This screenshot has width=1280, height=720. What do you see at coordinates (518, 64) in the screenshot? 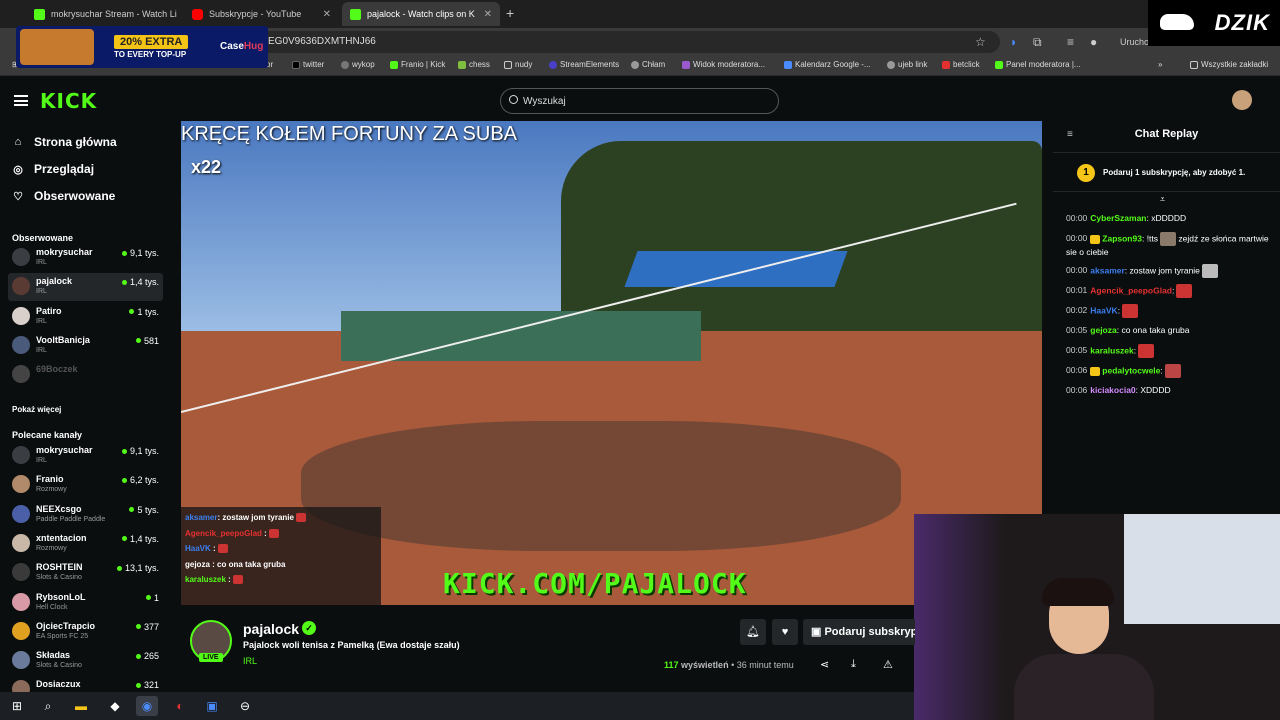
I see `bookmark-item: nudy` at bounding box center [518, 64].